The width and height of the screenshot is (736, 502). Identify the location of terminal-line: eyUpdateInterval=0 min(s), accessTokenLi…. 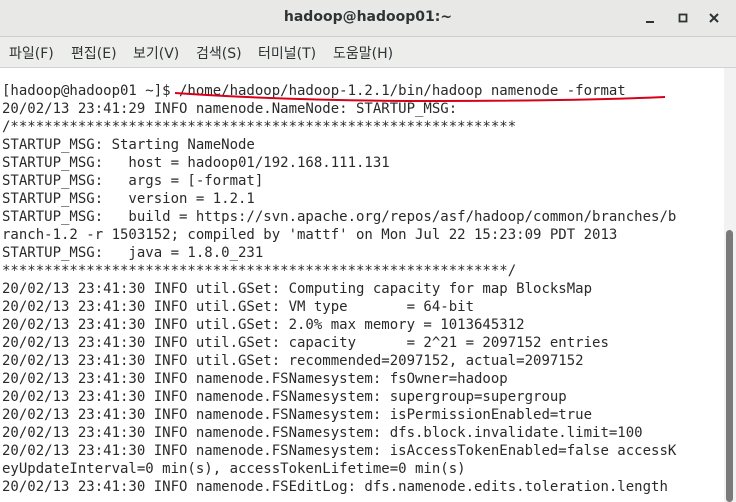
(234, 469).